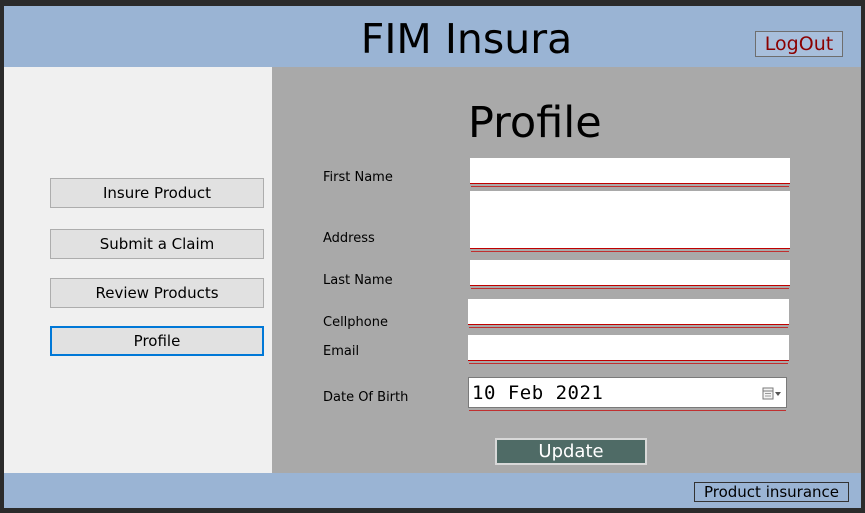  I want to click on footer-product-insurance-label: Product insurance, so click(771, 492).